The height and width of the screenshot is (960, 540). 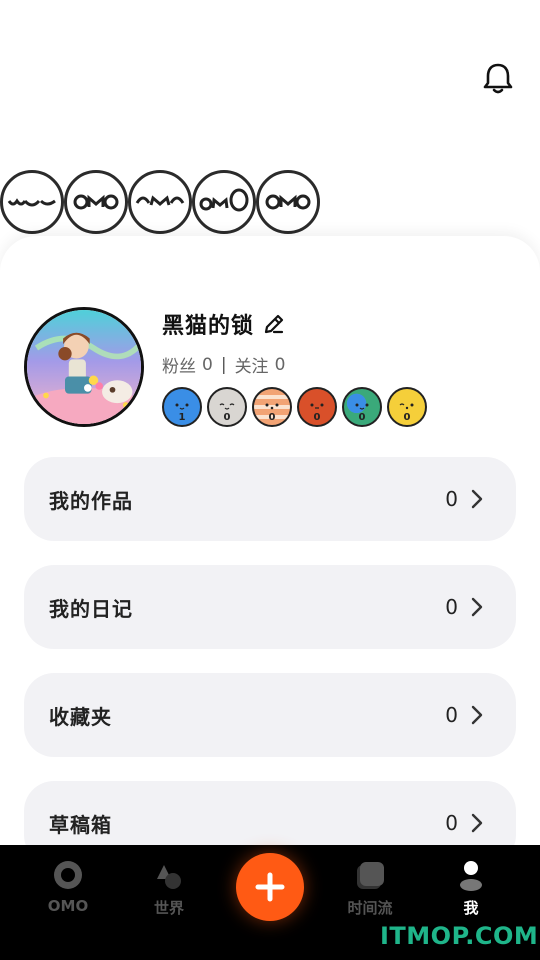 What do you see at coordinates (370, 908) in the screenshot?
I see `tab-label: 时间流` at bounding box center [370, 908].